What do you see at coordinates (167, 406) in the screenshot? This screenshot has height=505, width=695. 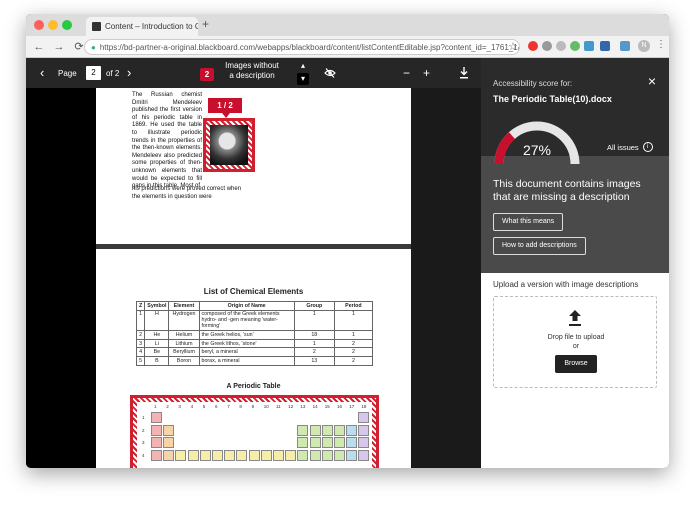 I see `group-number-label: 2` at bounding box center [167, 406].